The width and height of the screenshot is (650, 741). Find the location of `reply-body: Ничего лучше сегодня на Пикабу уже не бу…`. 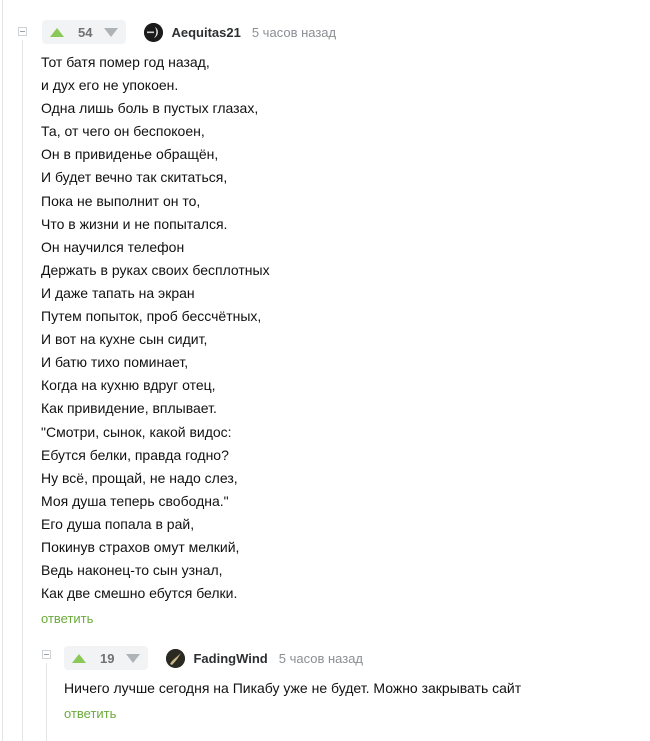

reply-body: Ничего лучше сегодня на Пикабу уже не бу… is located at coordinates (293, 688).